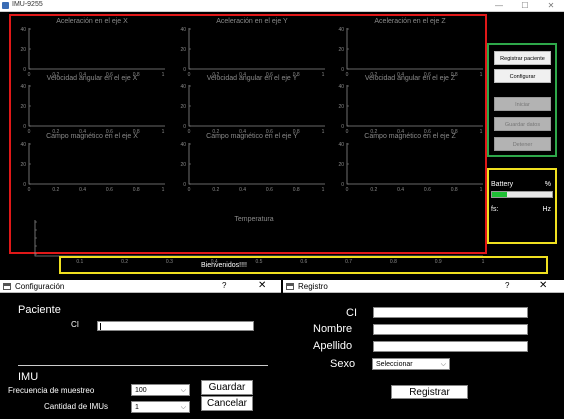 The width and height of the screenshot is (564, 419). I want to click on maximize-icon: ☐, so click(525, 6).